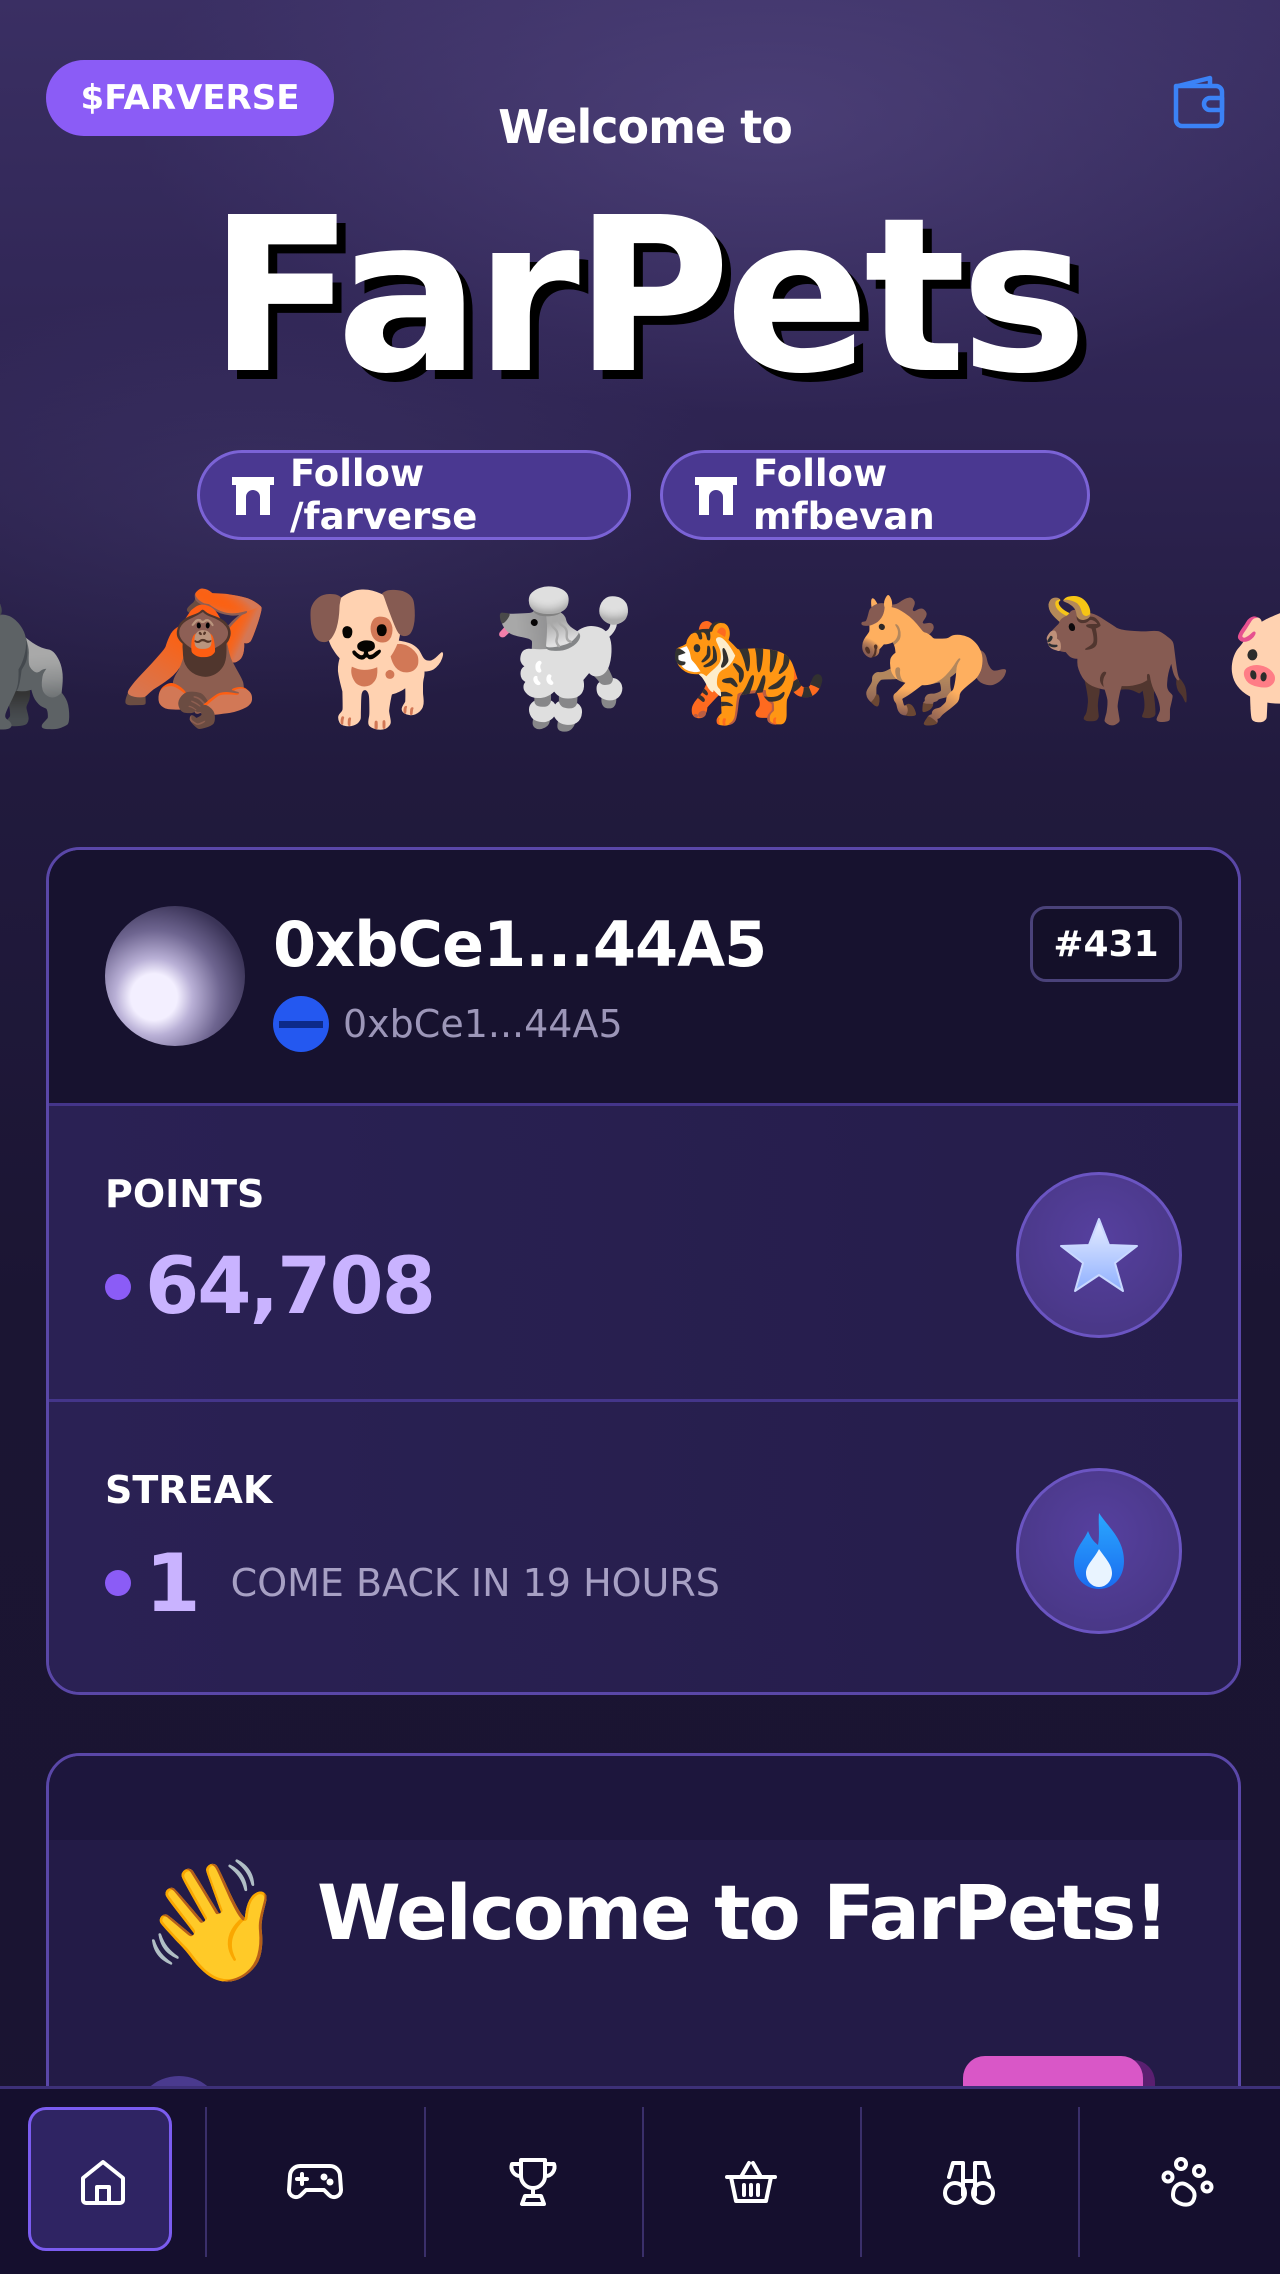 Image resolution: width=1280 pixels, height=2274 pixels. Describe the element at coordinates (175, 976) in the screenshot. I see `avatar` at that location.